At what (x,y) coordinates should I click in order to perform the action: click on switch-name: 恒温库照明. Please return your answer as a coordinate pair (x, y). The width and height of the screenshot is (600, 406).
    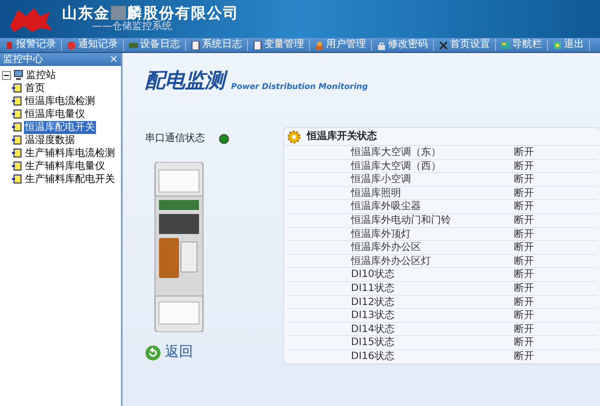
    Looking at the image, I should click on (376, 193).